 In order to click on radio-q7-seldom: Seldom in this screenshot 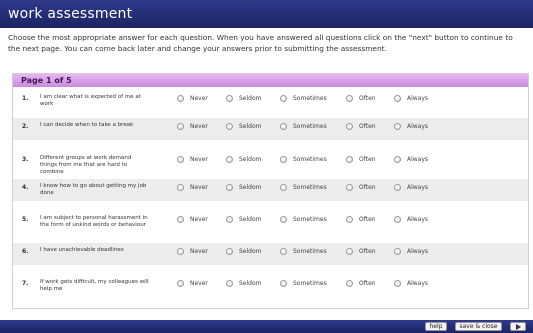, I will do `click(244, 283)`.